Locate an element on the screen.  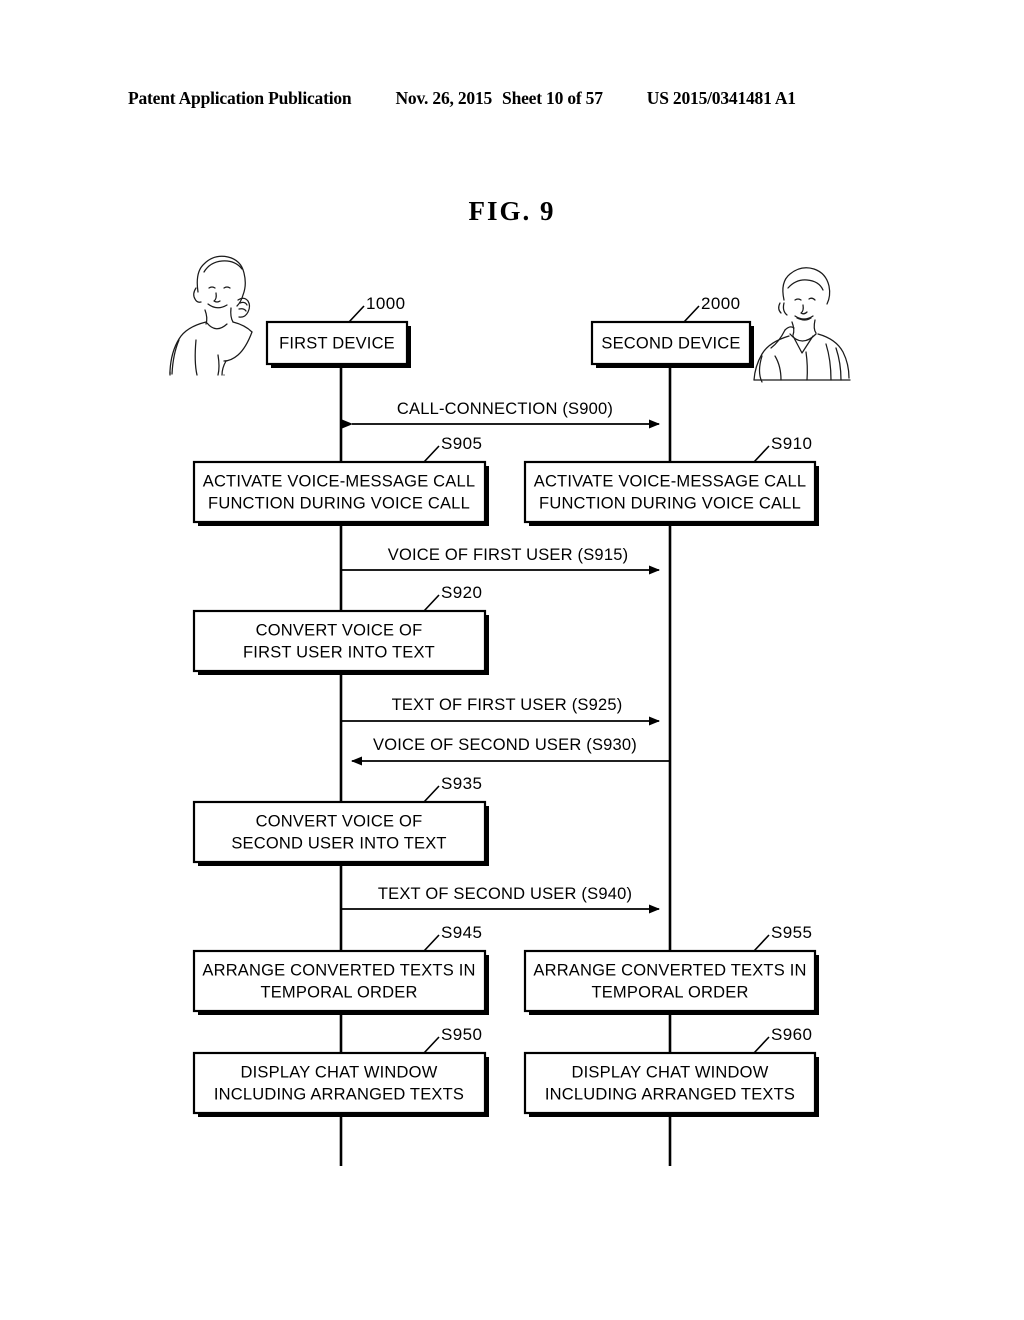
step-s920-line1: CONVERT VOICE OF is located at coordinates (339, 630).